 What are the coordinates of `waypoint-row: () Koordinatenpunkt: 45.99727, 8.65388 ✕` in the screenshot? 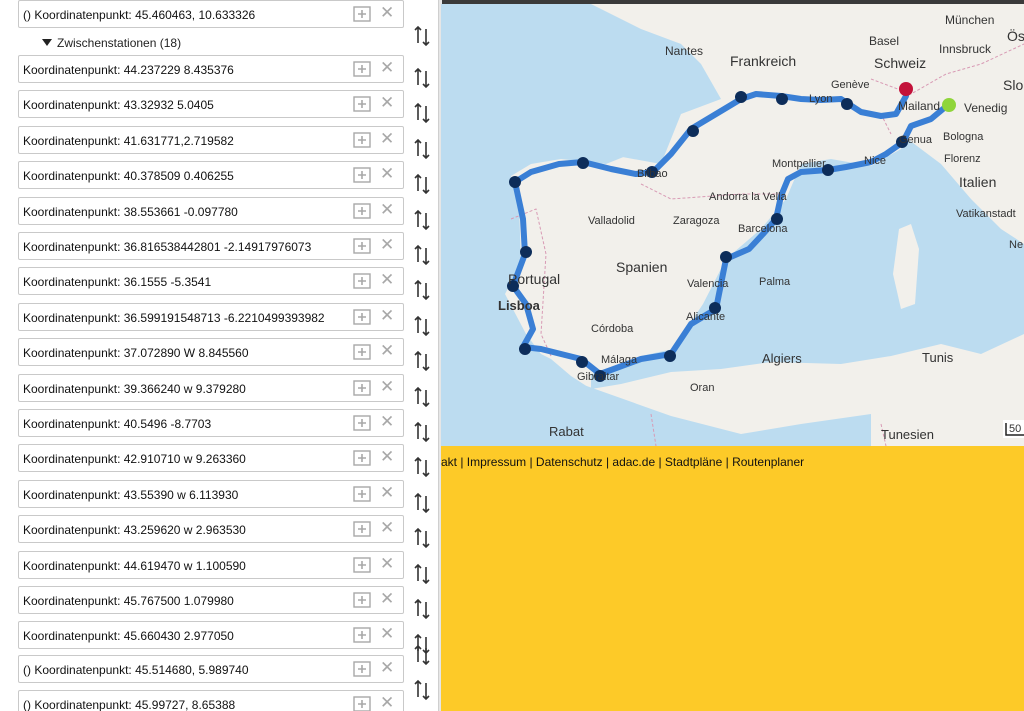 It's located at (211, 700).